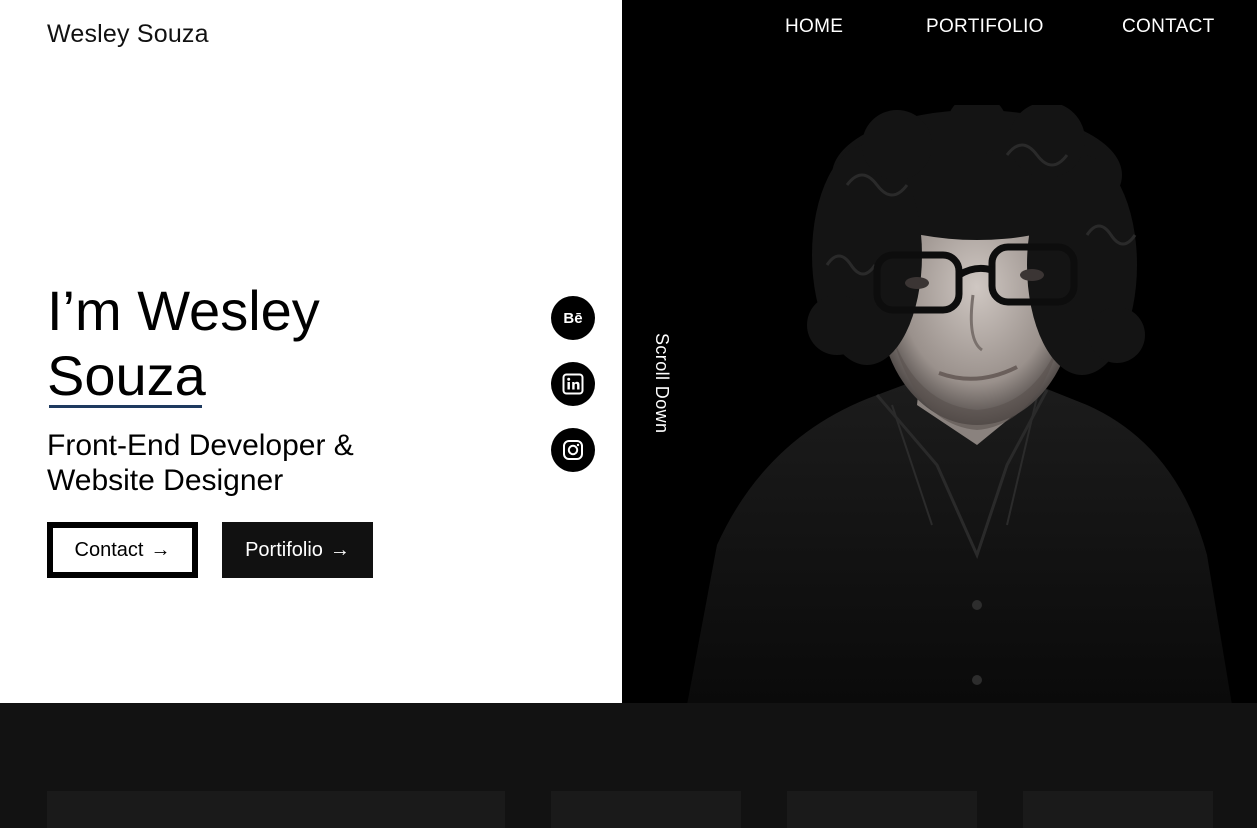  I want to click on contact-button-label: Contact, so click(109, 549).